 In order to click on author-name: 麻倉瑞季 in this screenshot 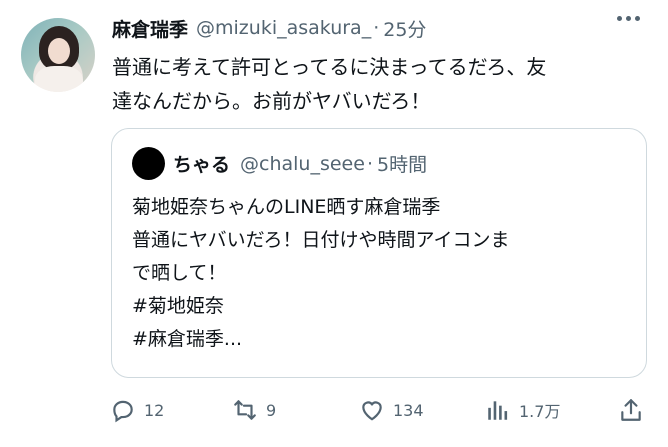, I will do `click(150, 28)`.